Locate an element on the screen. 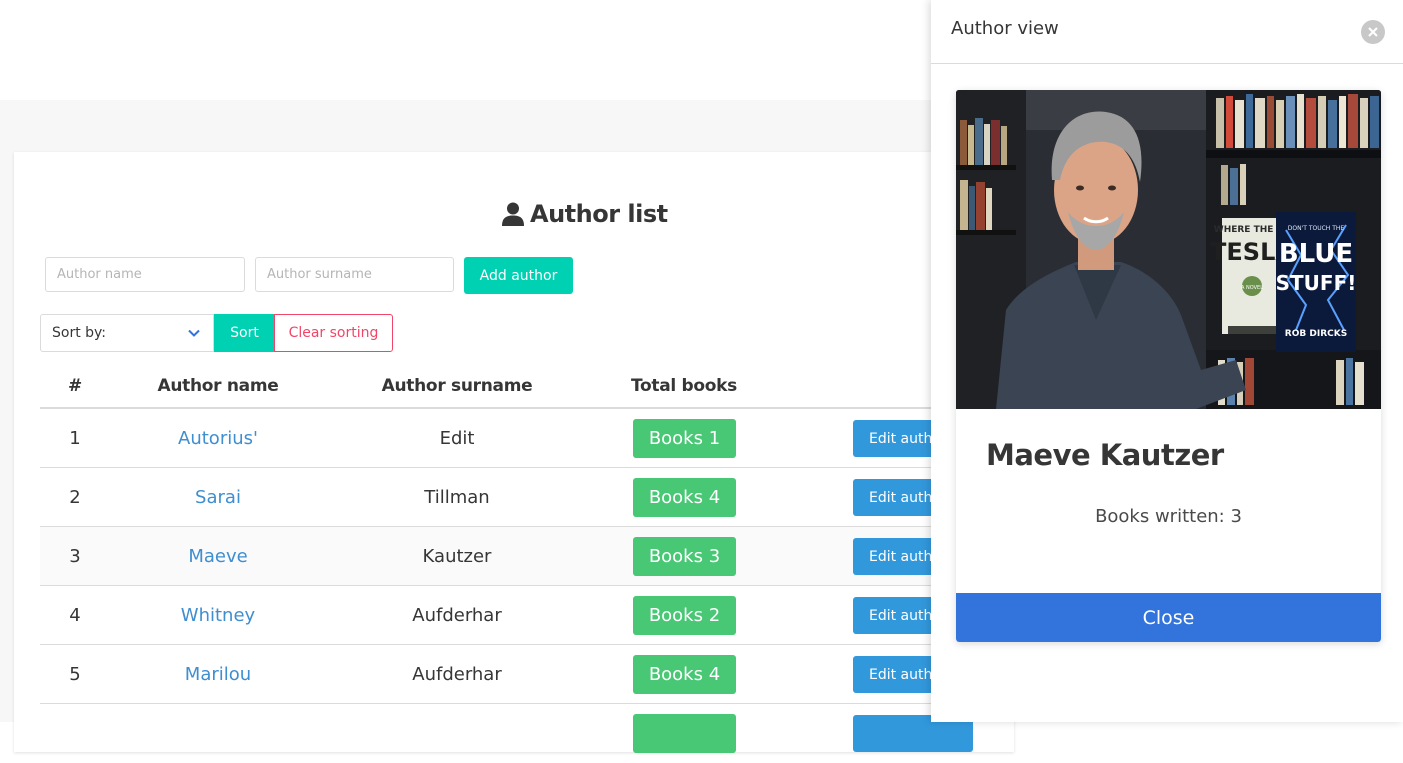 Image resolution: width=1403 pixels, height=763 pixels. page-title: Author list is located at coordinates (585, 214).